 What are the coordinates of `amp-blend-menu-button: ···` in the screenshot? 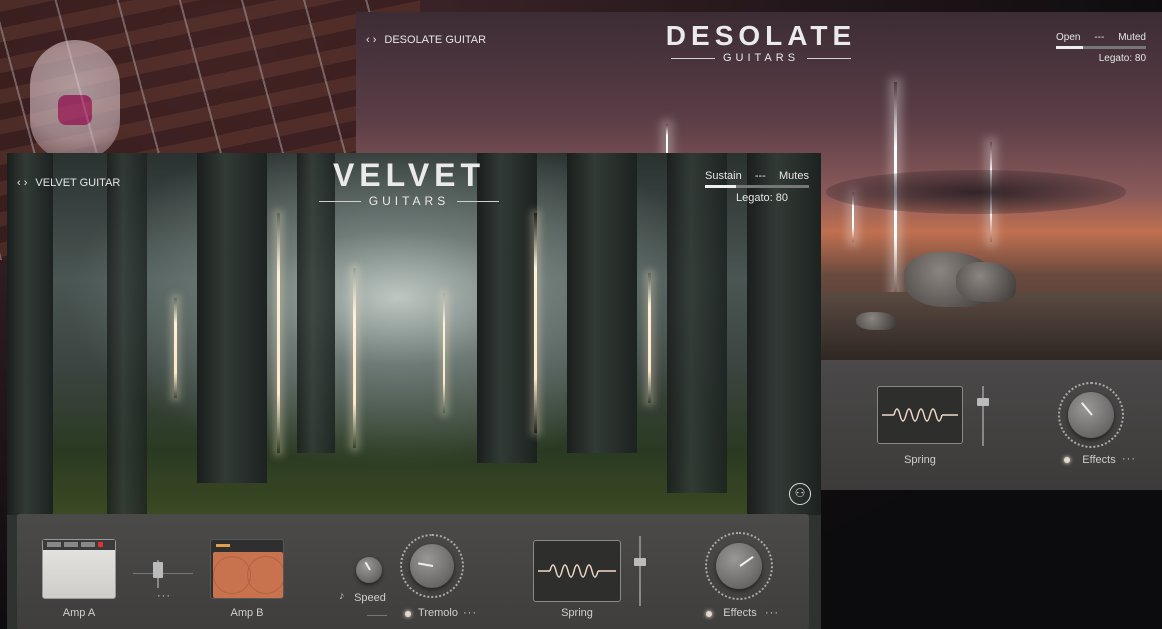 It's located at (164, 596).